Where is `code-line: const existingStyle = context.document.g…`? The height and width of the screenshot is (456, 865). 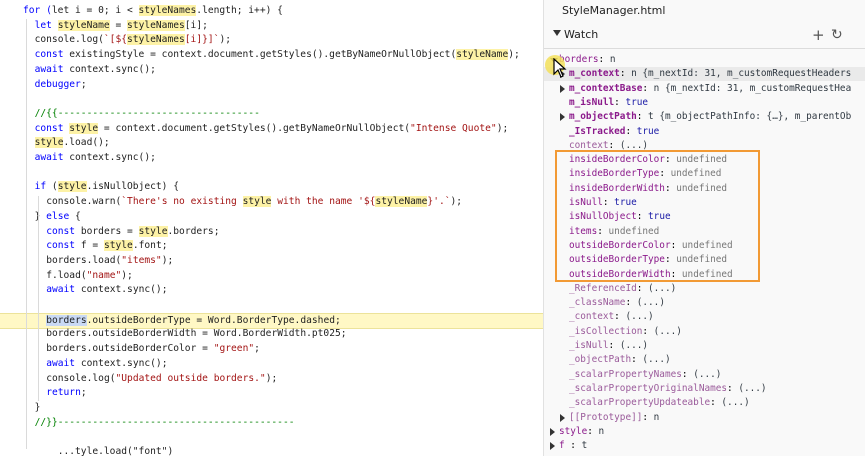 code-line: const existingStyle = context.document.g… is located at coordinates (271, 55).